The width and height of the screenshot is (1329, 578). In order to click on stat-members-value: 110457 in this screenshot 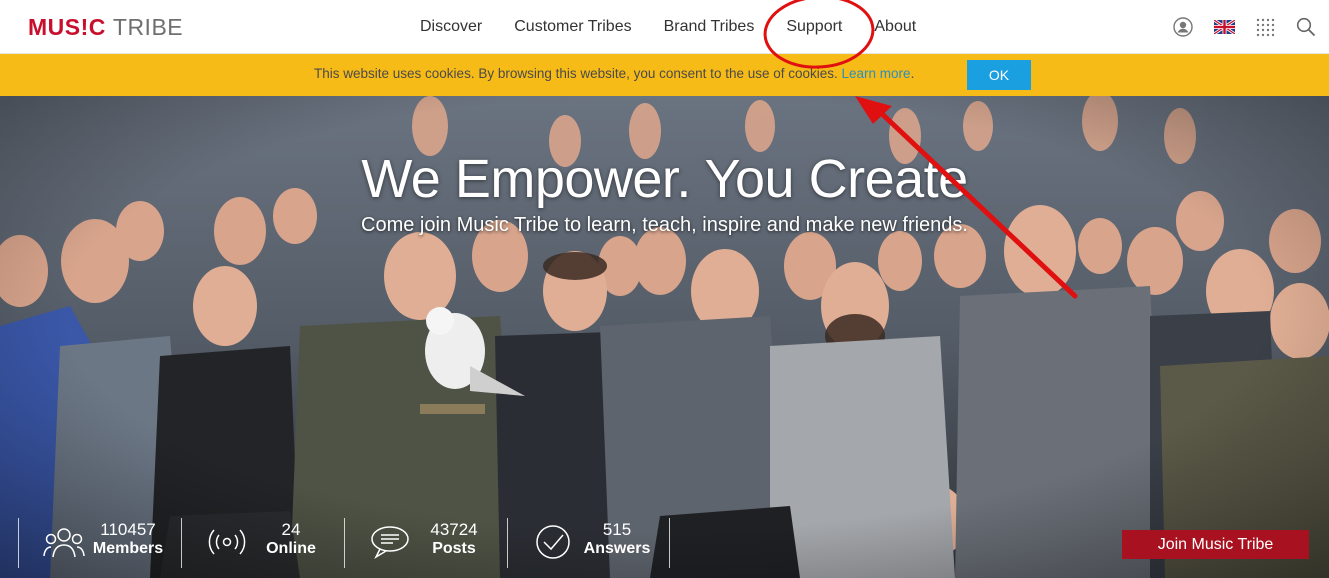, I will do `click(128, 529)`.